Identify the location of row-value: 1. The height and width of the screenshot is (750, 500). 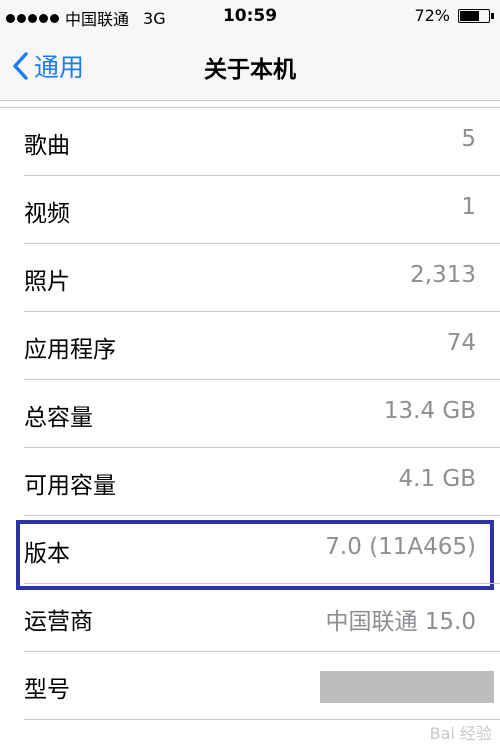
(468, 207).